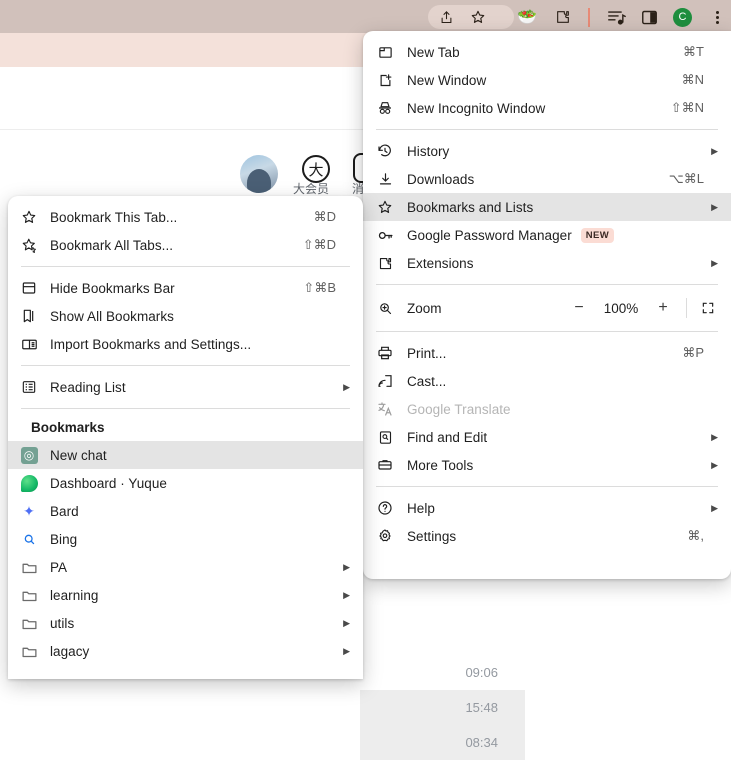 The image size is (731, 760). Describe the element at coordinates (547, 465) in the screenshot. I see `menu-item-more-tools: More Tools ▶` at that location.